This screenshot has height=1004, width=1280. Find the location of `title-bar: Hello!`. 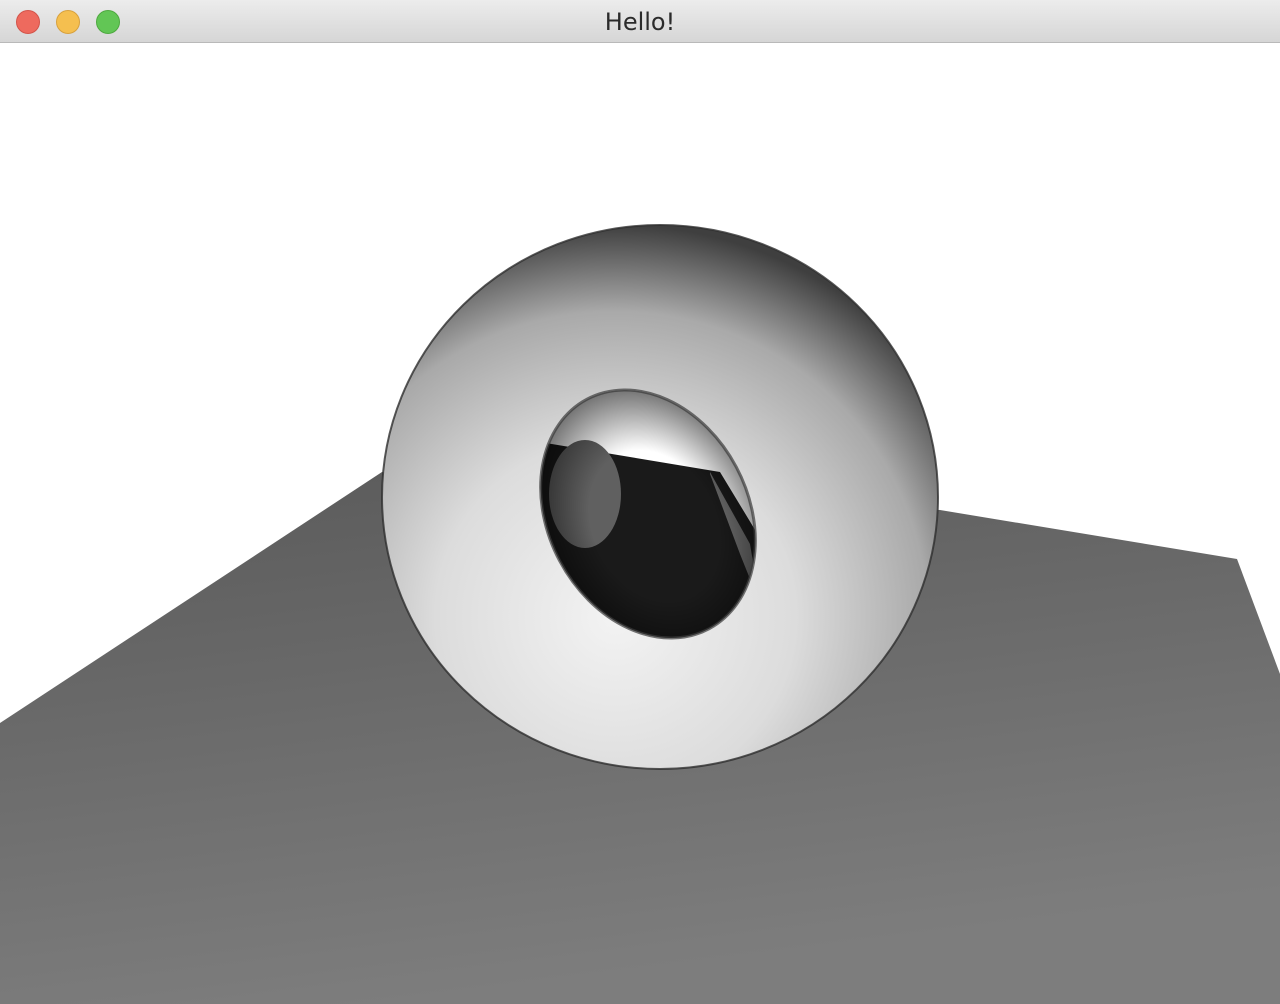

title-bar: Hello! is located at coordinates (640, 21).